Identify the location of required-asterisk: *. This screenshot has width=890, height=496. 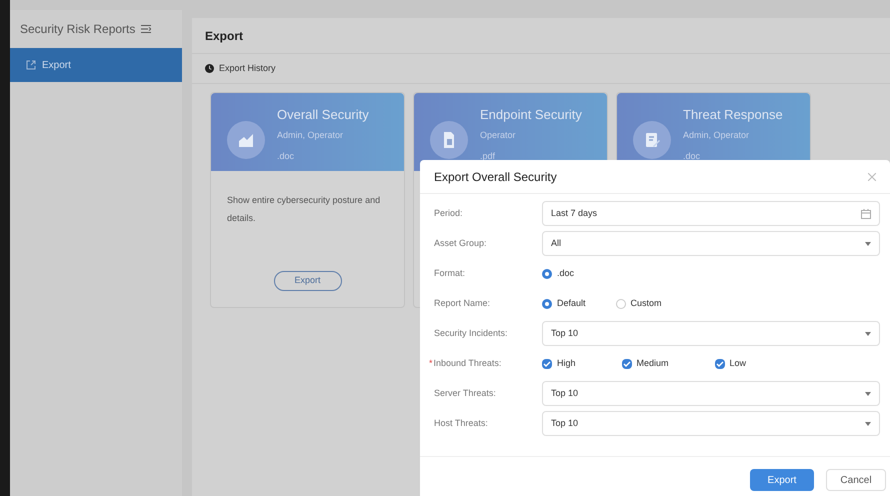
(431, 363).